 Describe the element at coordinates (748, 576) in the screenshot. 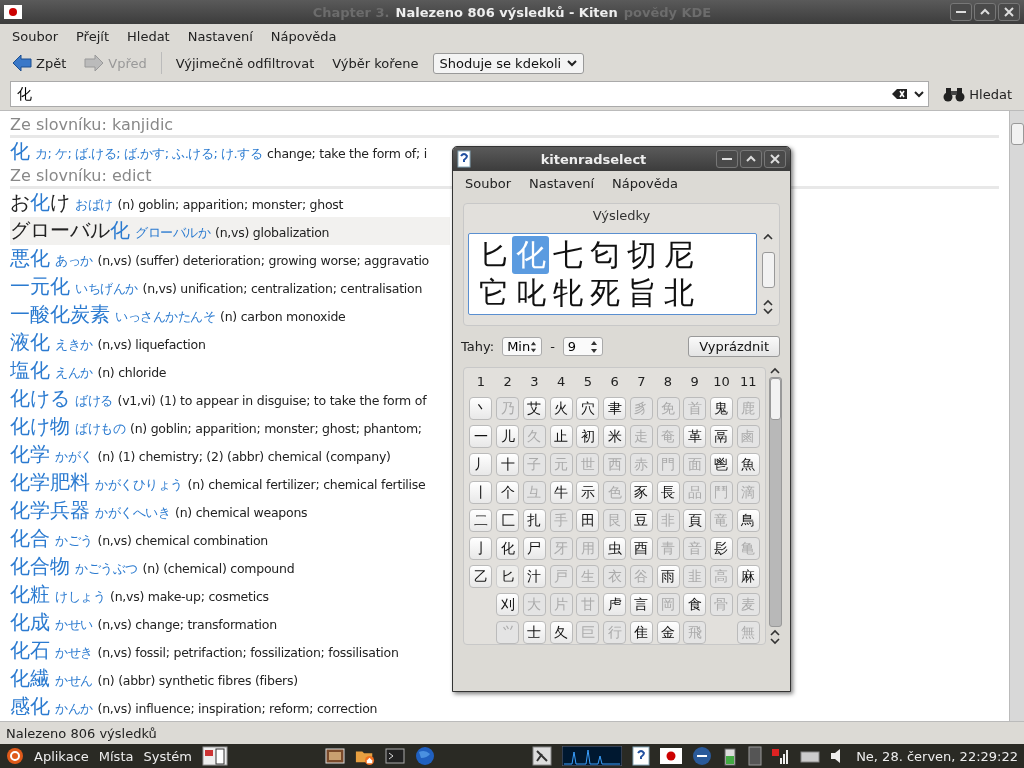

I see `radical-button: 麻` at that location.